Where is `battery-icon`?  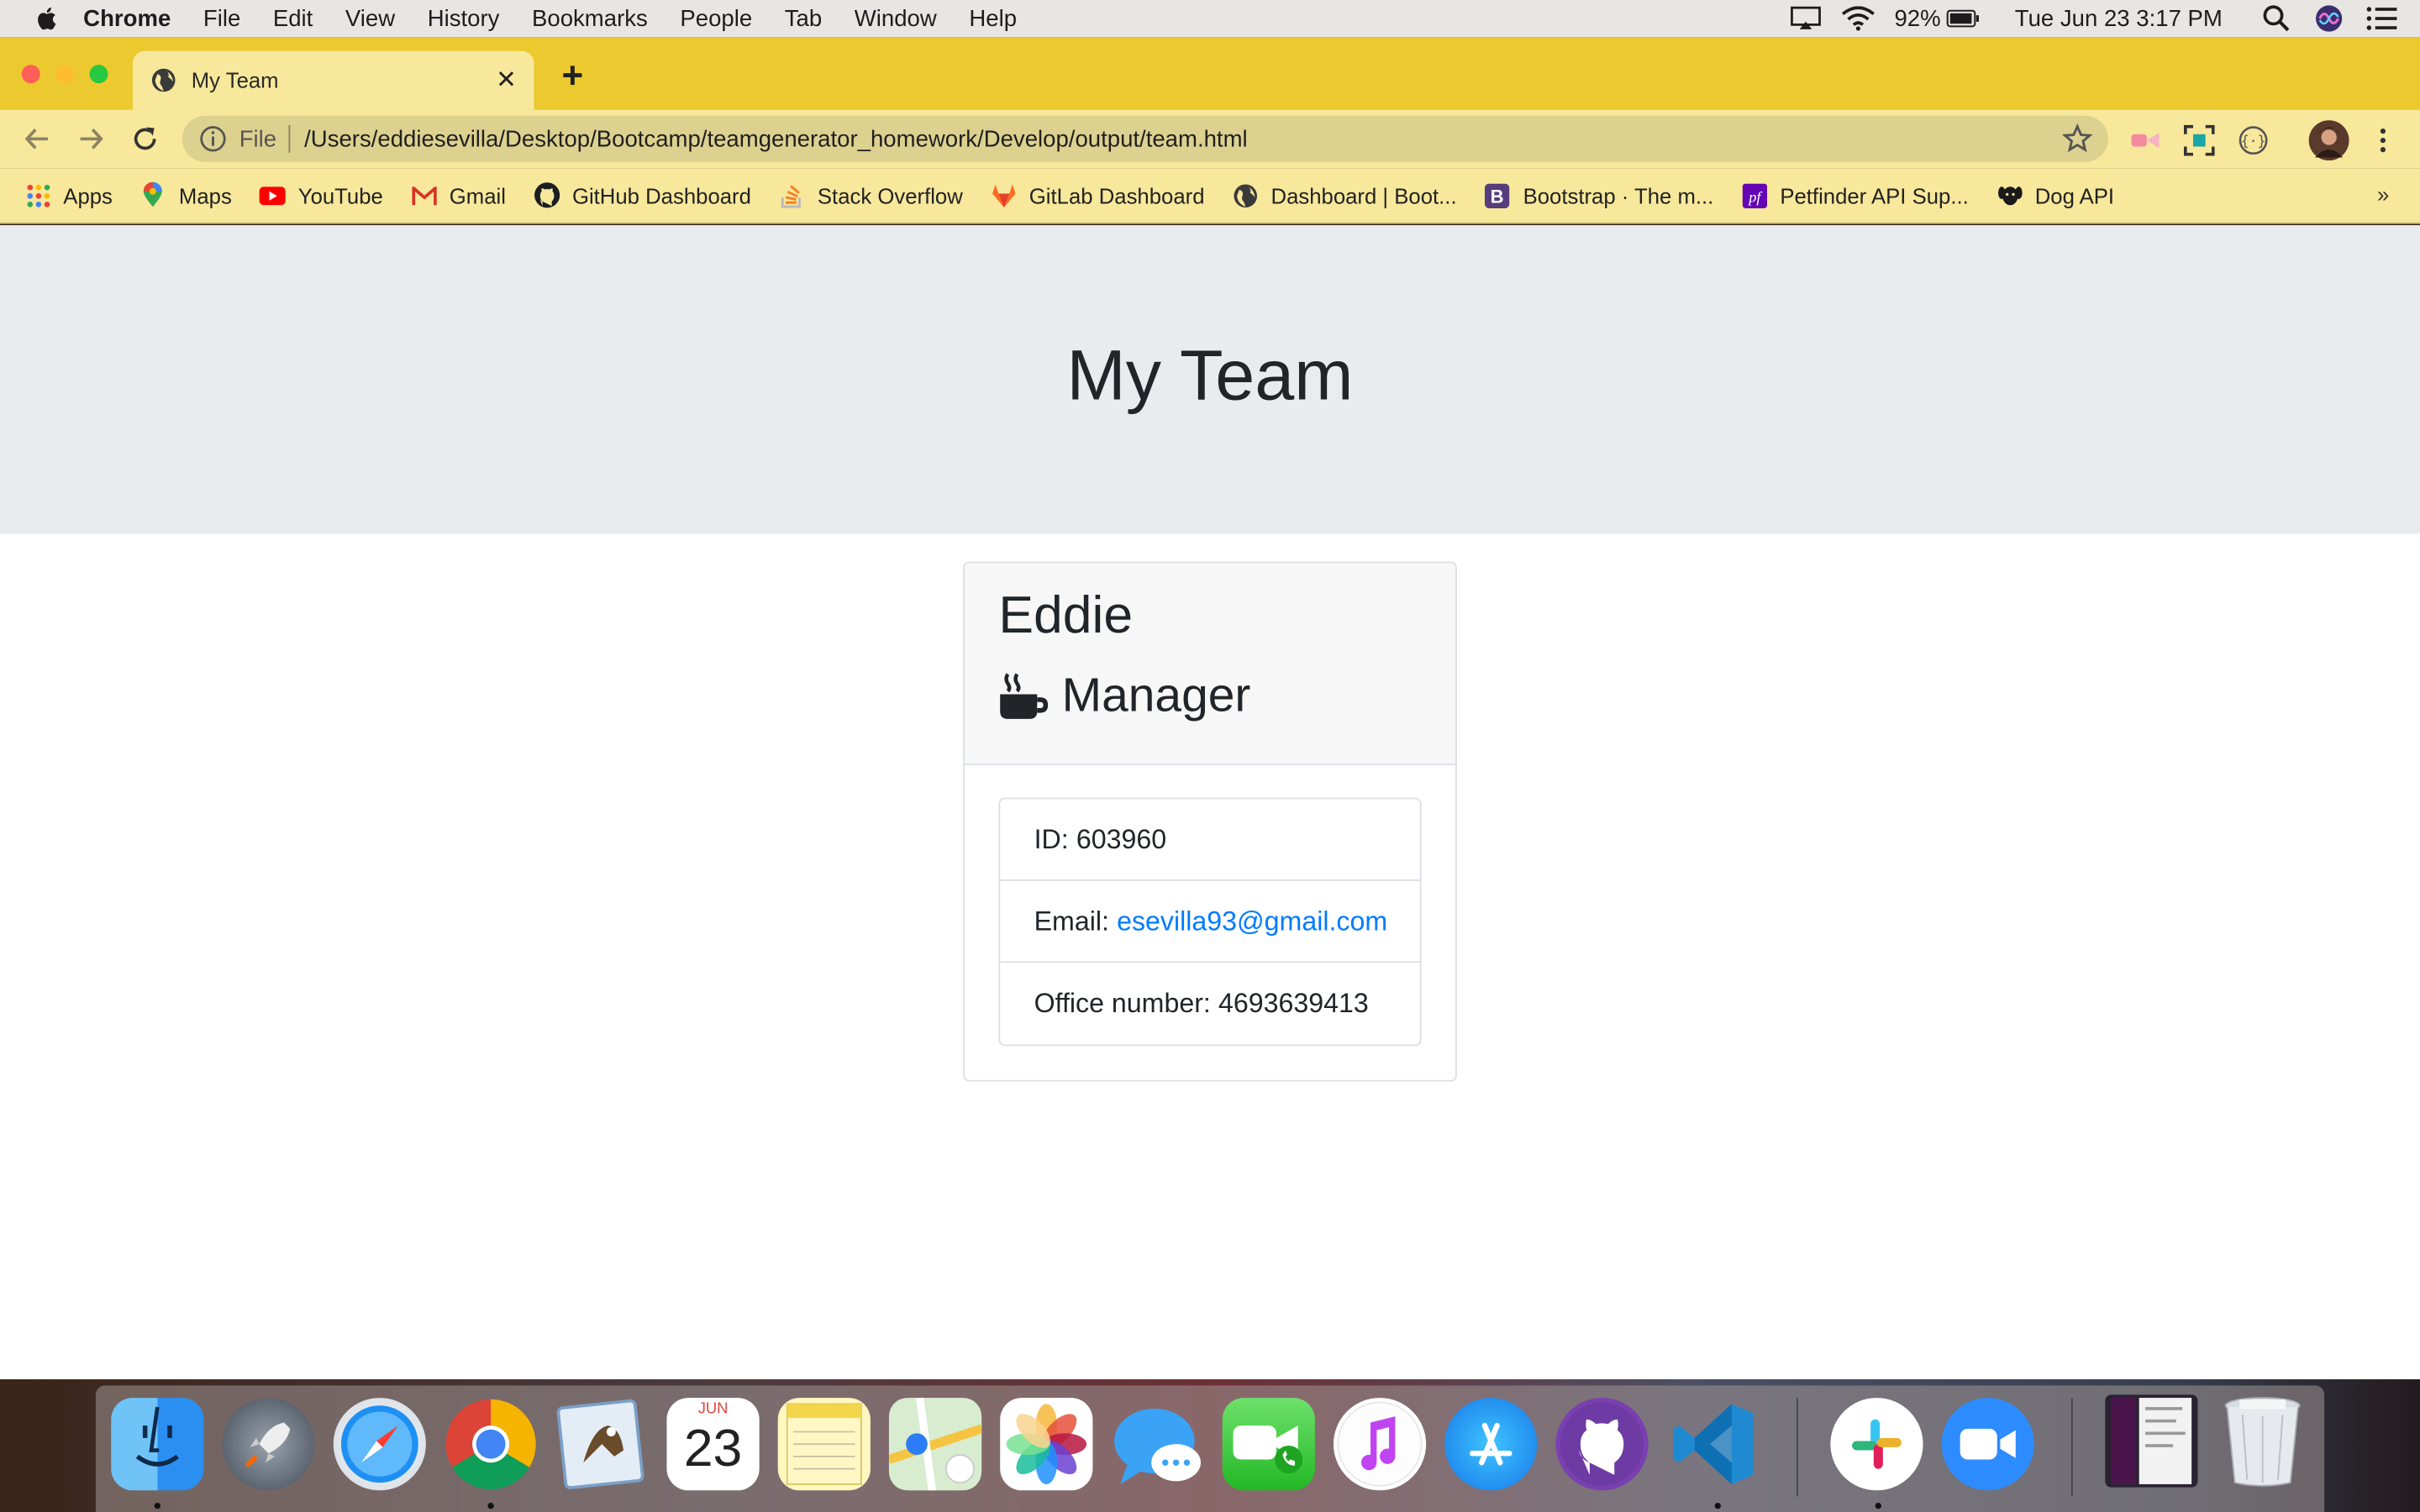 battery-icon is located at coordinates (1964, 19).